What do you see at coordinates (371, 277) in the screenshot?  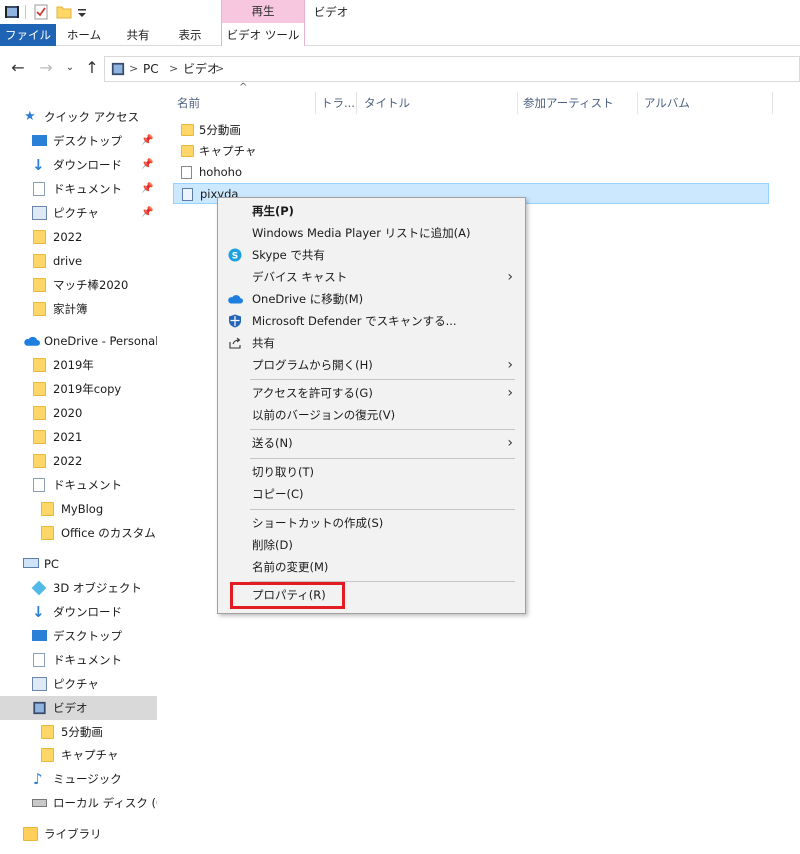 I see `menu-item-cast-to-device: デバイス キャスト ›` at bounding box center [371, 277].